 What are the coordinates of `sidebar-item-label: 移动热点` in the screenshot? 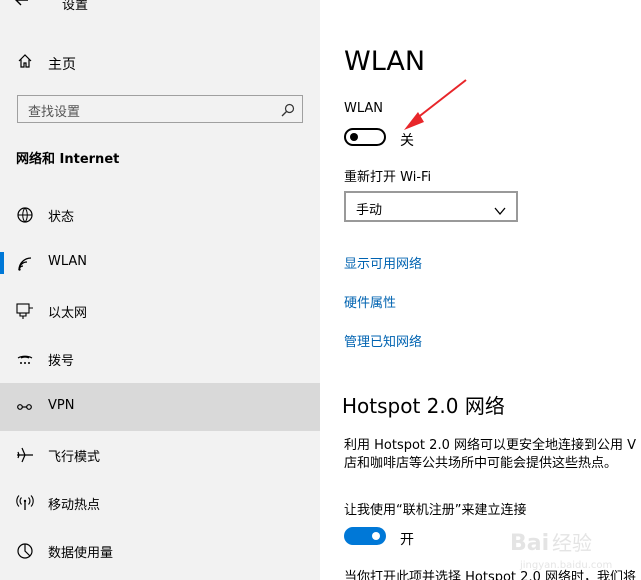 It's located at (74, 505).